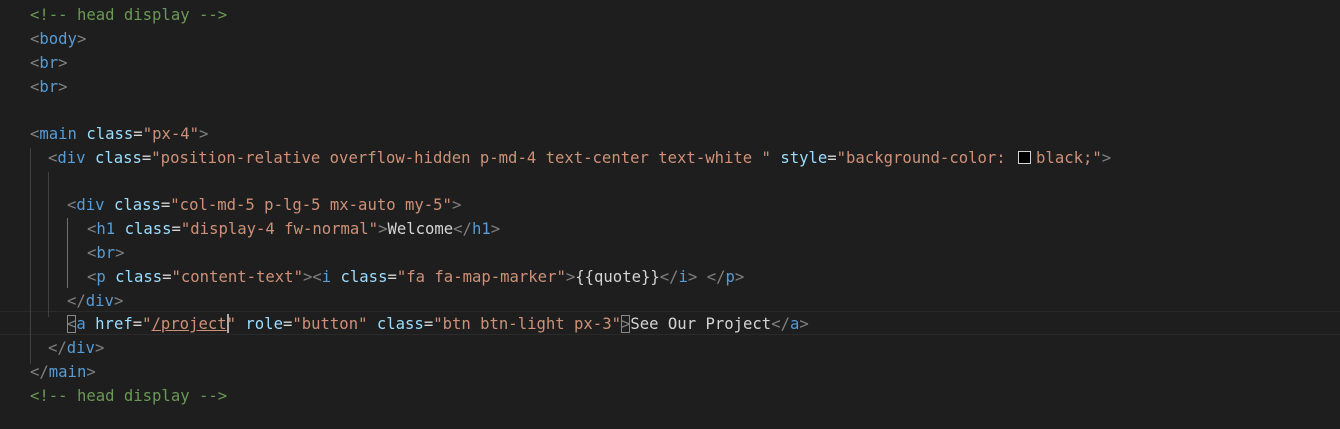 This screenshot has height=429, width=1340. I want to click on code-line: <body>, so click(58, 39).